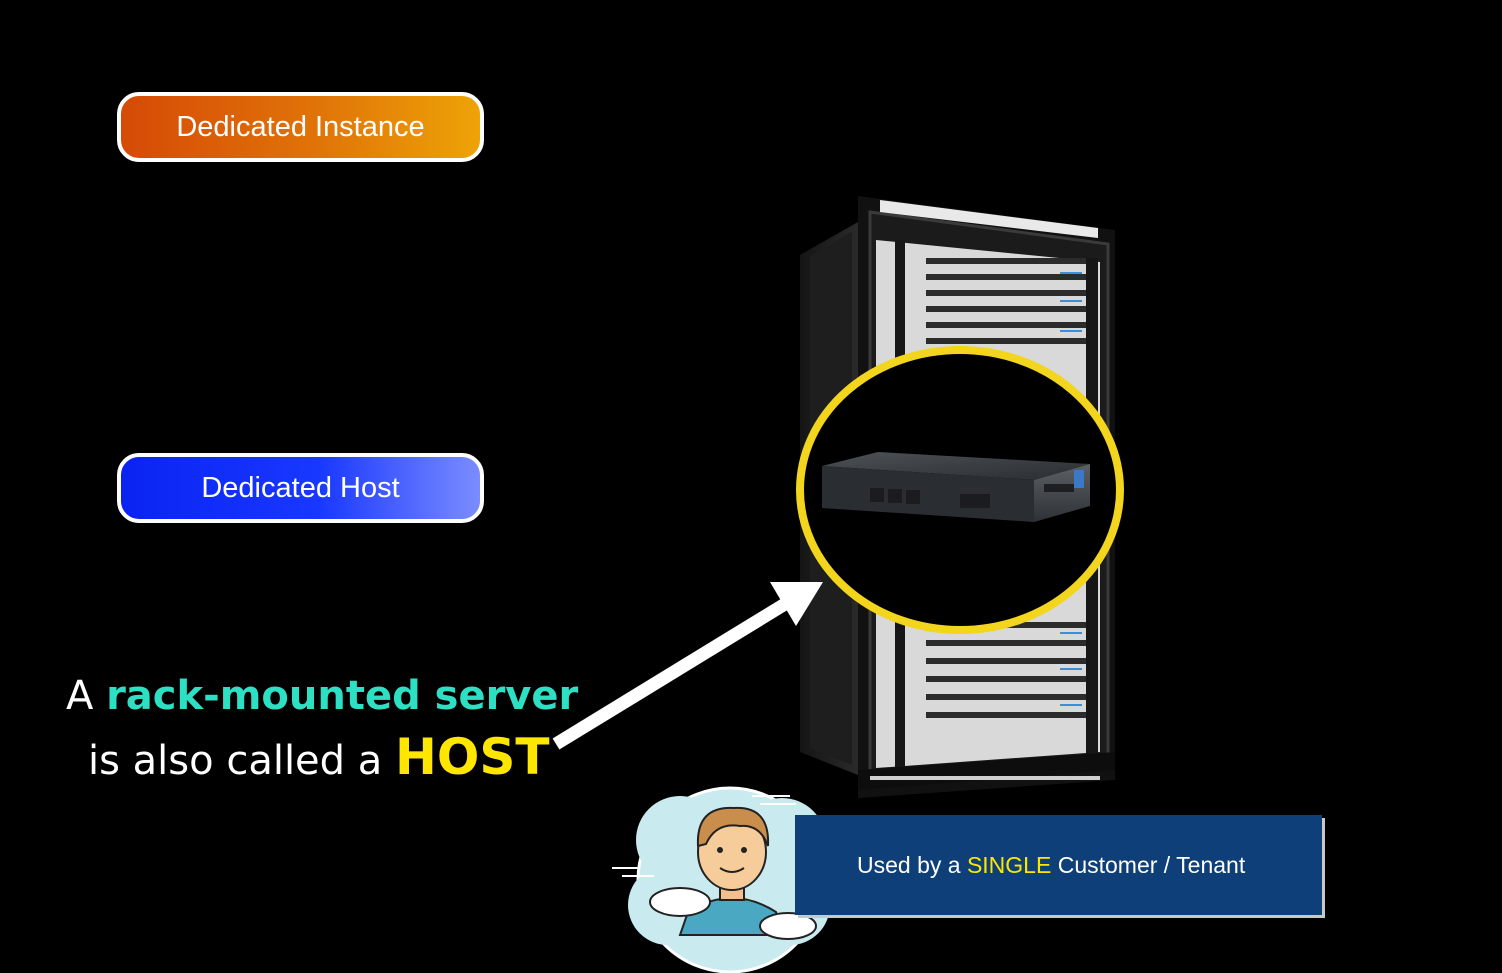 This screenshot has width=1502, height=973. Describe the element at coordinates (472, 757) in the screenshot. I see `caption-line-2-highlight: HOST` at that location.